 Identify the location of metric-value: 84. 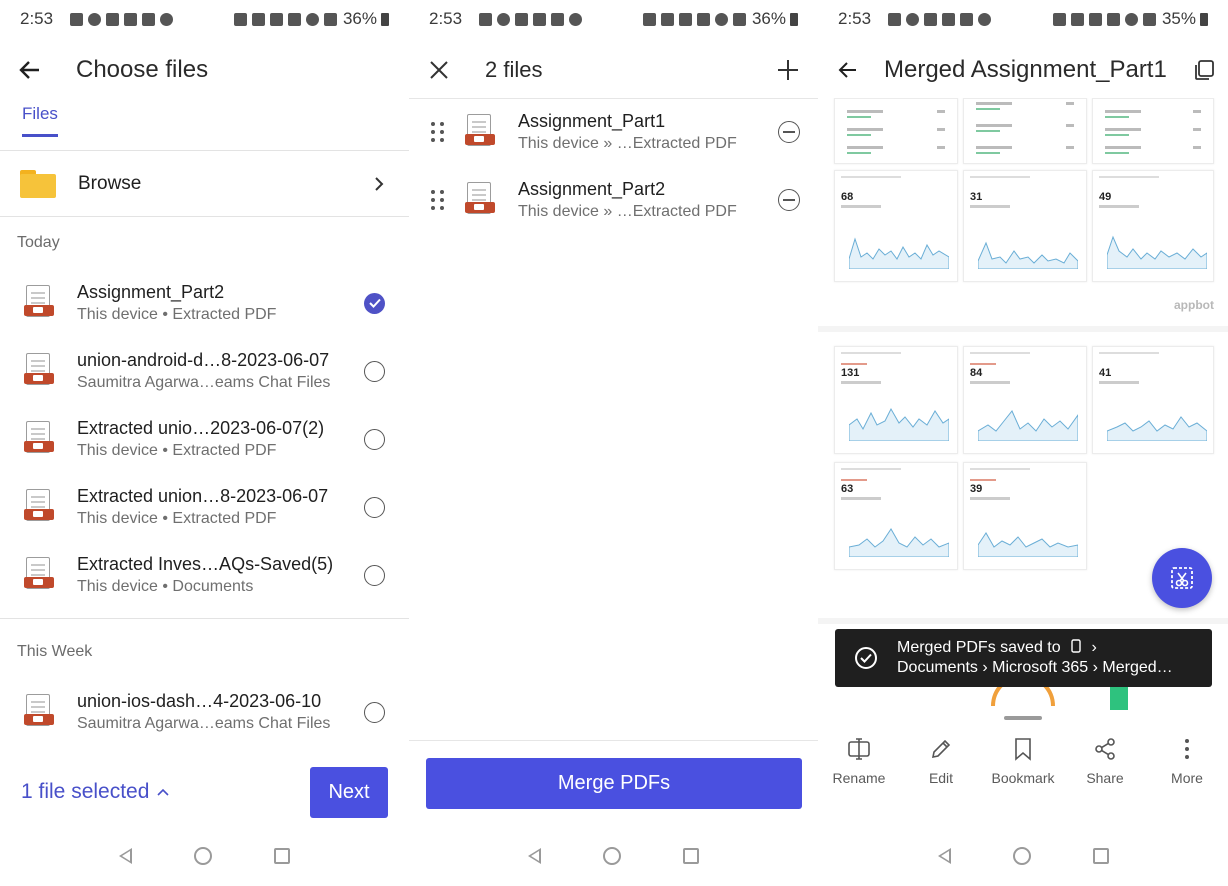
(976, 373).